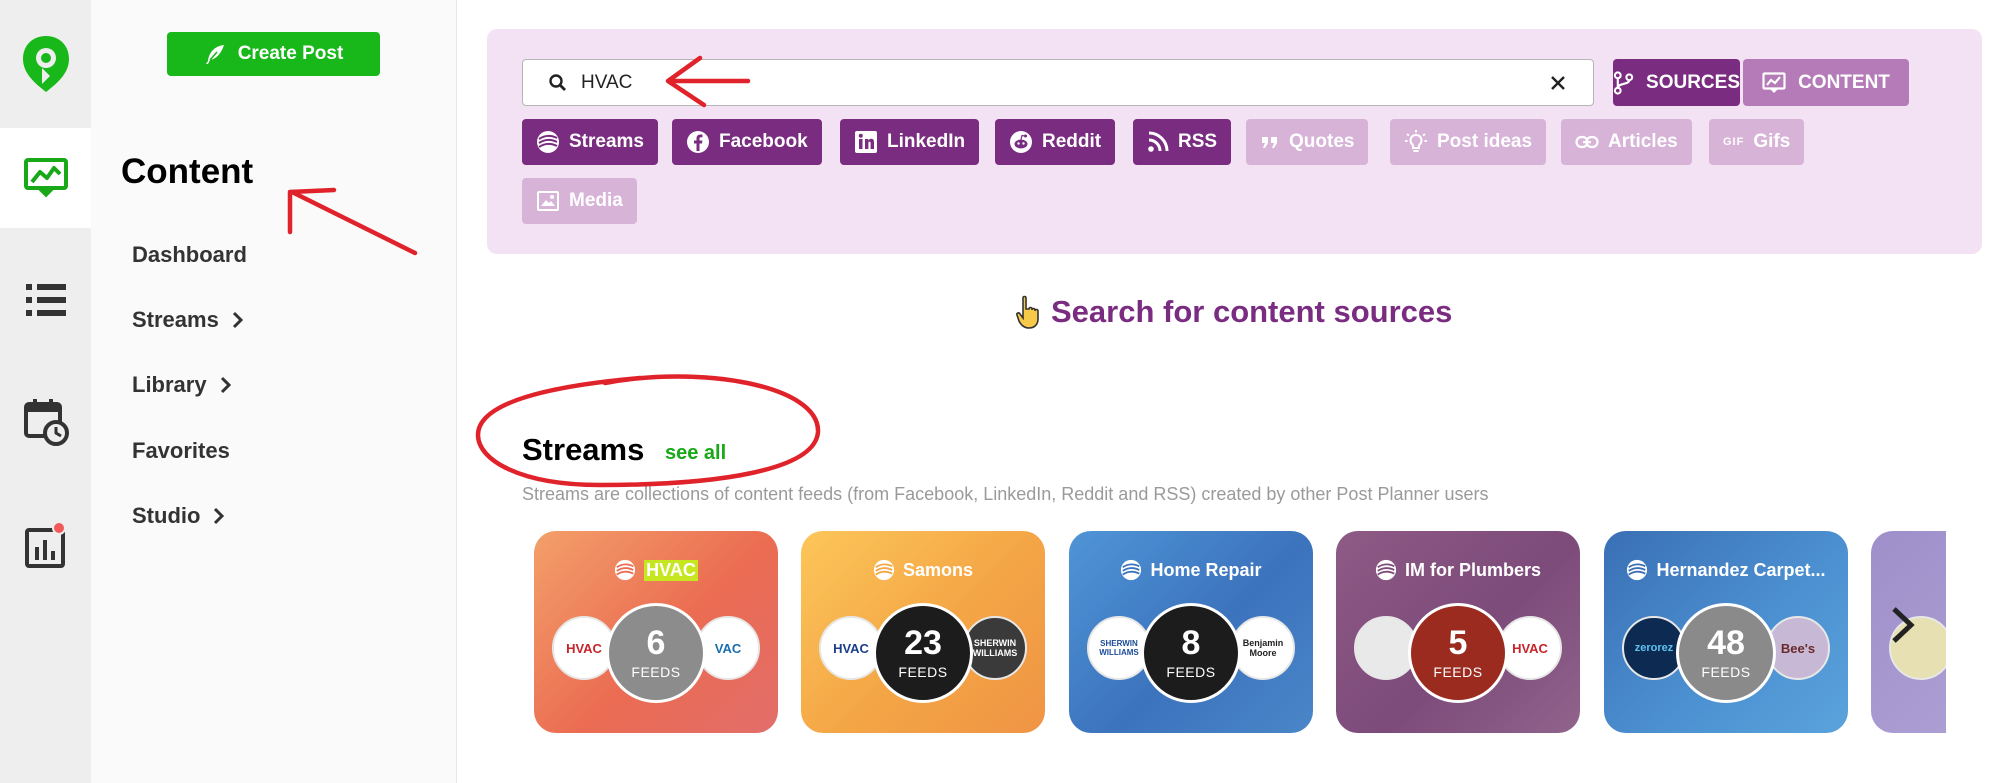 The image size is (1999, 783). I want to click on search-box, so click(1058, 82).